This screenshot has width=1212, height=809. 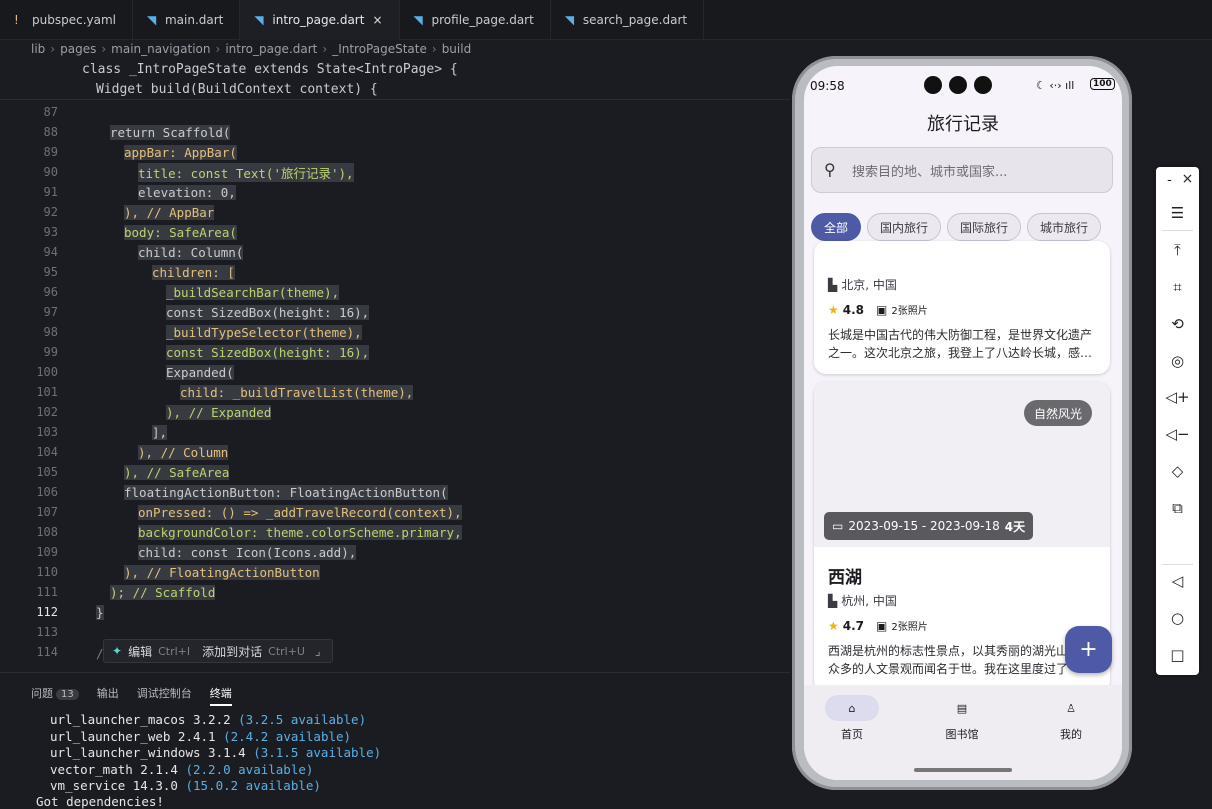 What do you see at coordinates (1187, 179) in the screenshot?
I see `close-button: ×` at bounding box center [1187, 179].